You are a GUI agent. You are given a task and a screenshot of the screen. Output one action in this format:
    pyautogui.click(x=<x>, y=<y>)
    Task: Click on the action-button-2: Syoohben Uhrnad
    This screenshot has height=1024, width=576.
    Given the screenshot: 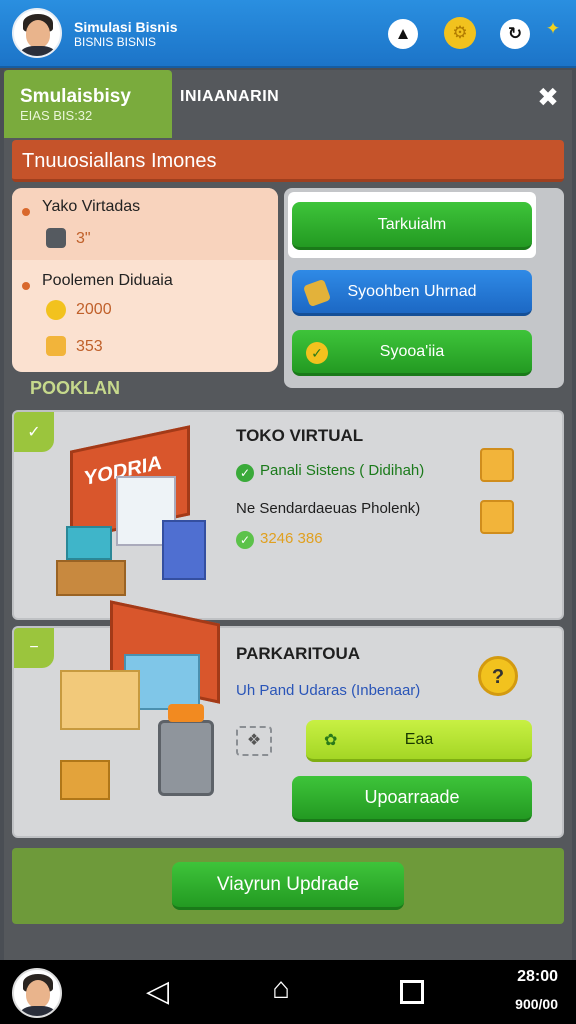 What is the action you would take?
    pyautogui.click(x=412, y=293)
    